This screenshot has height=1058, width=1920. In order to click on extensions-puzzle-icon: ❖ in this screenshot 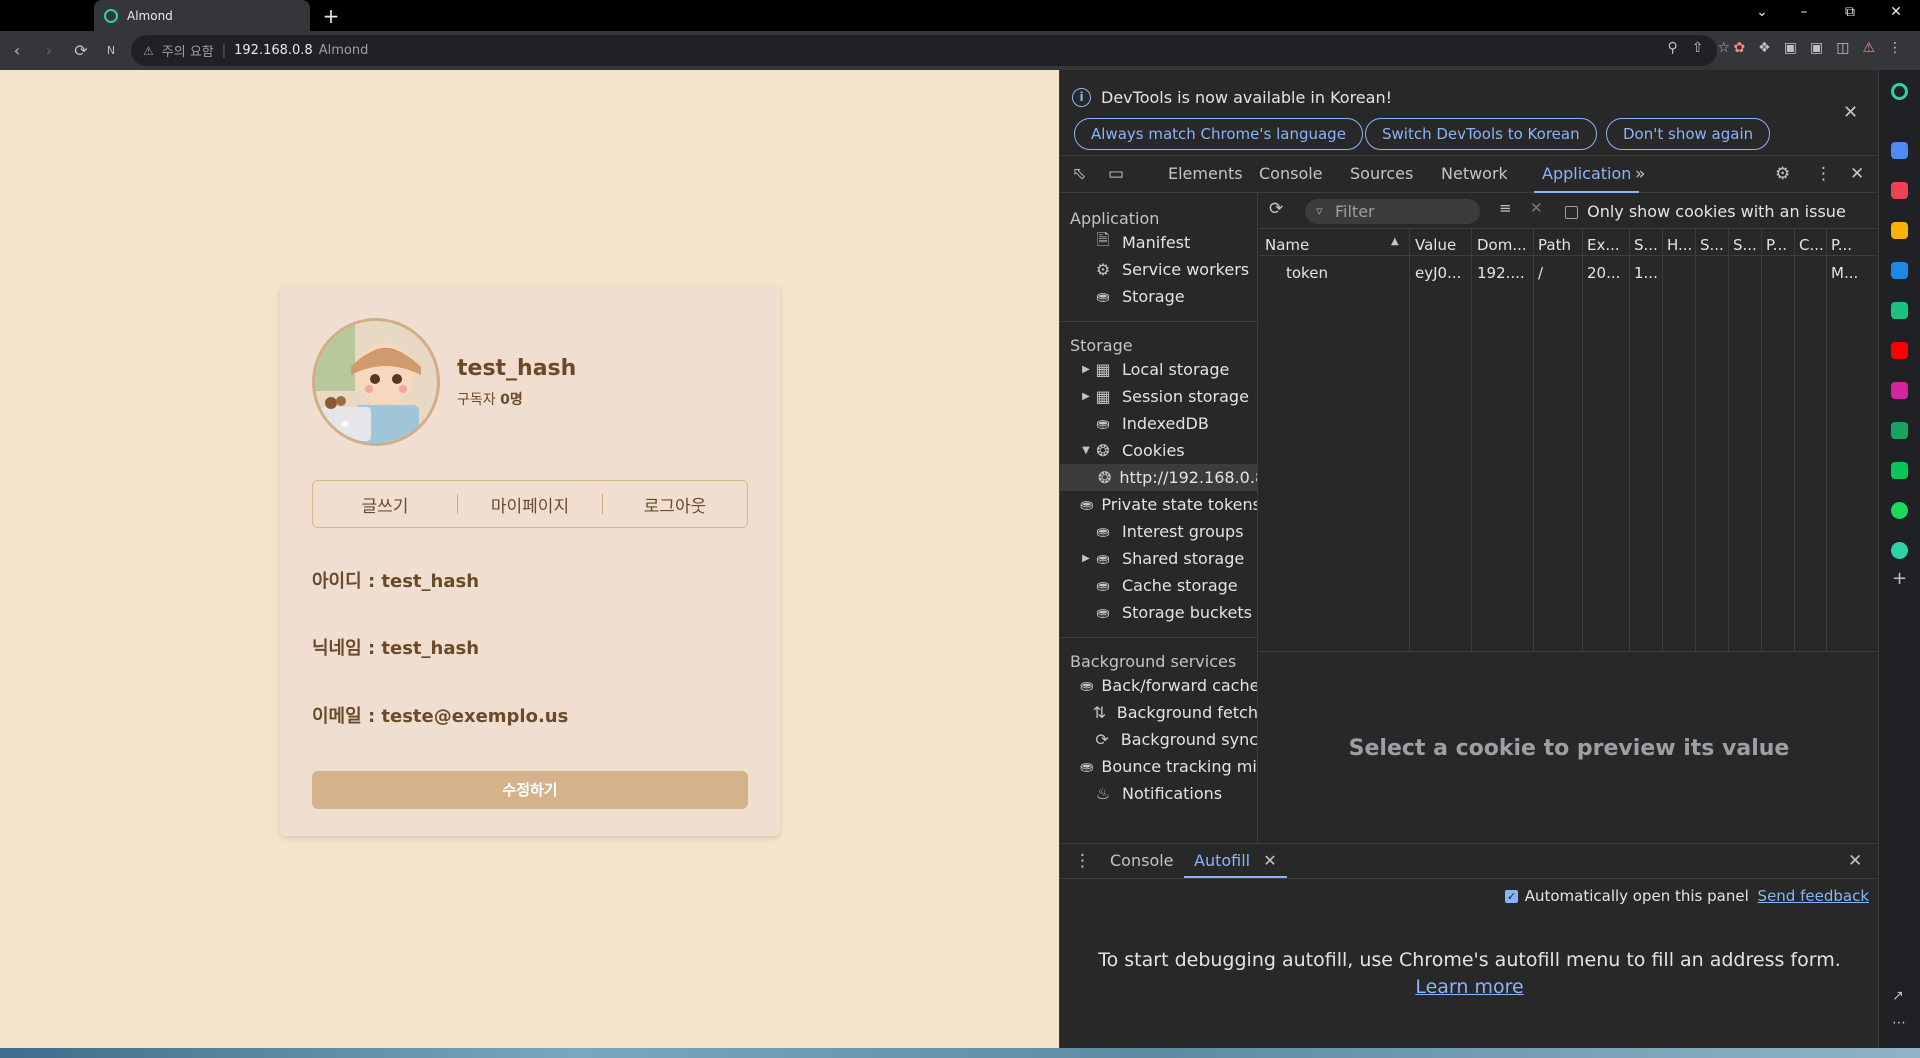, I will do `click(1764, 48)`.